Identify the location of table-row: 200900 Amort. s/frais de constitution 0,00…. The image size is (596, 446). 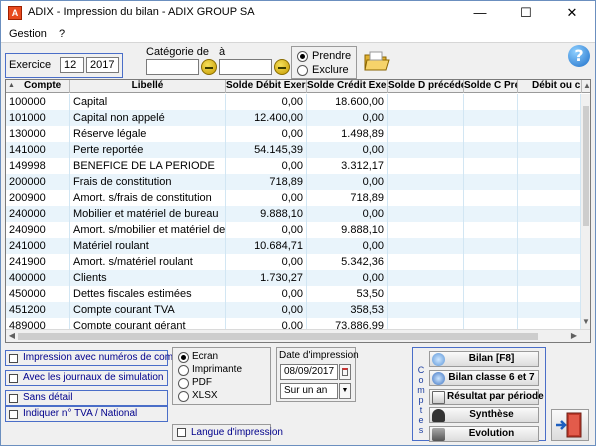
(293, 198).